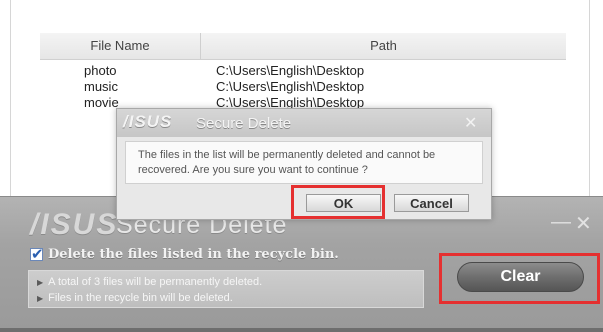 Image resolution: width=603 pixels, height=332 pixels. I want to click on clear-button-highlight, so click(519, 278).